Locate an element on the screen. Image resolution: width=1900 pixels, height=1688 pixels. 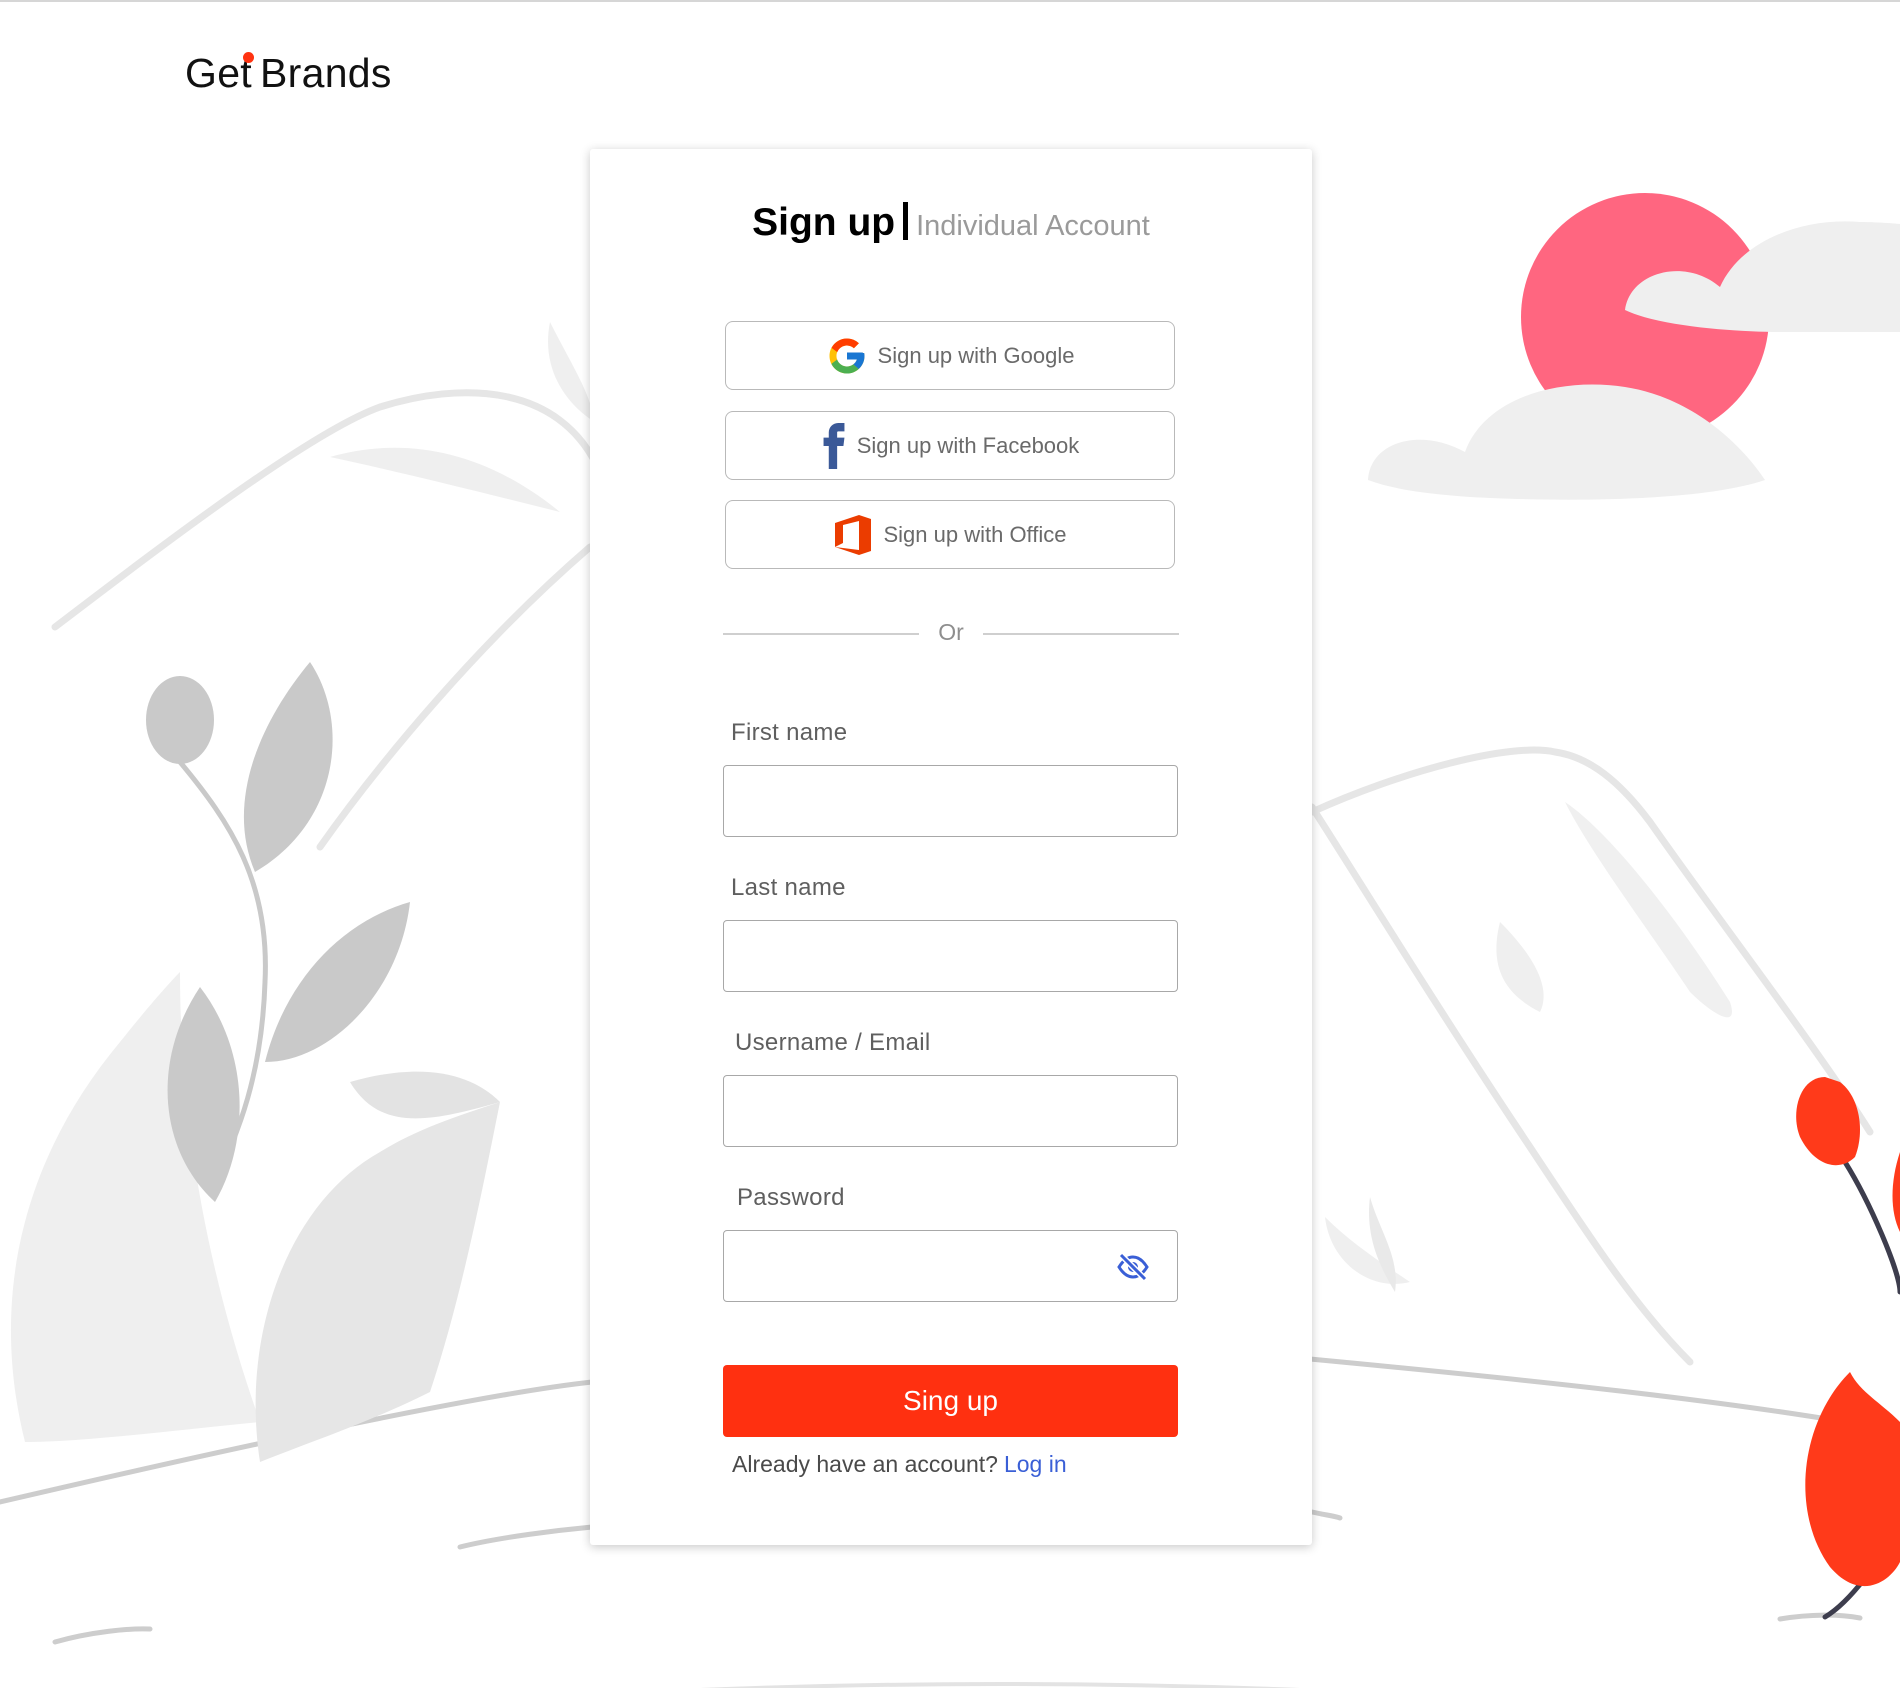
signup-submit-button: Sing up is located at coordinates (950, 1401).